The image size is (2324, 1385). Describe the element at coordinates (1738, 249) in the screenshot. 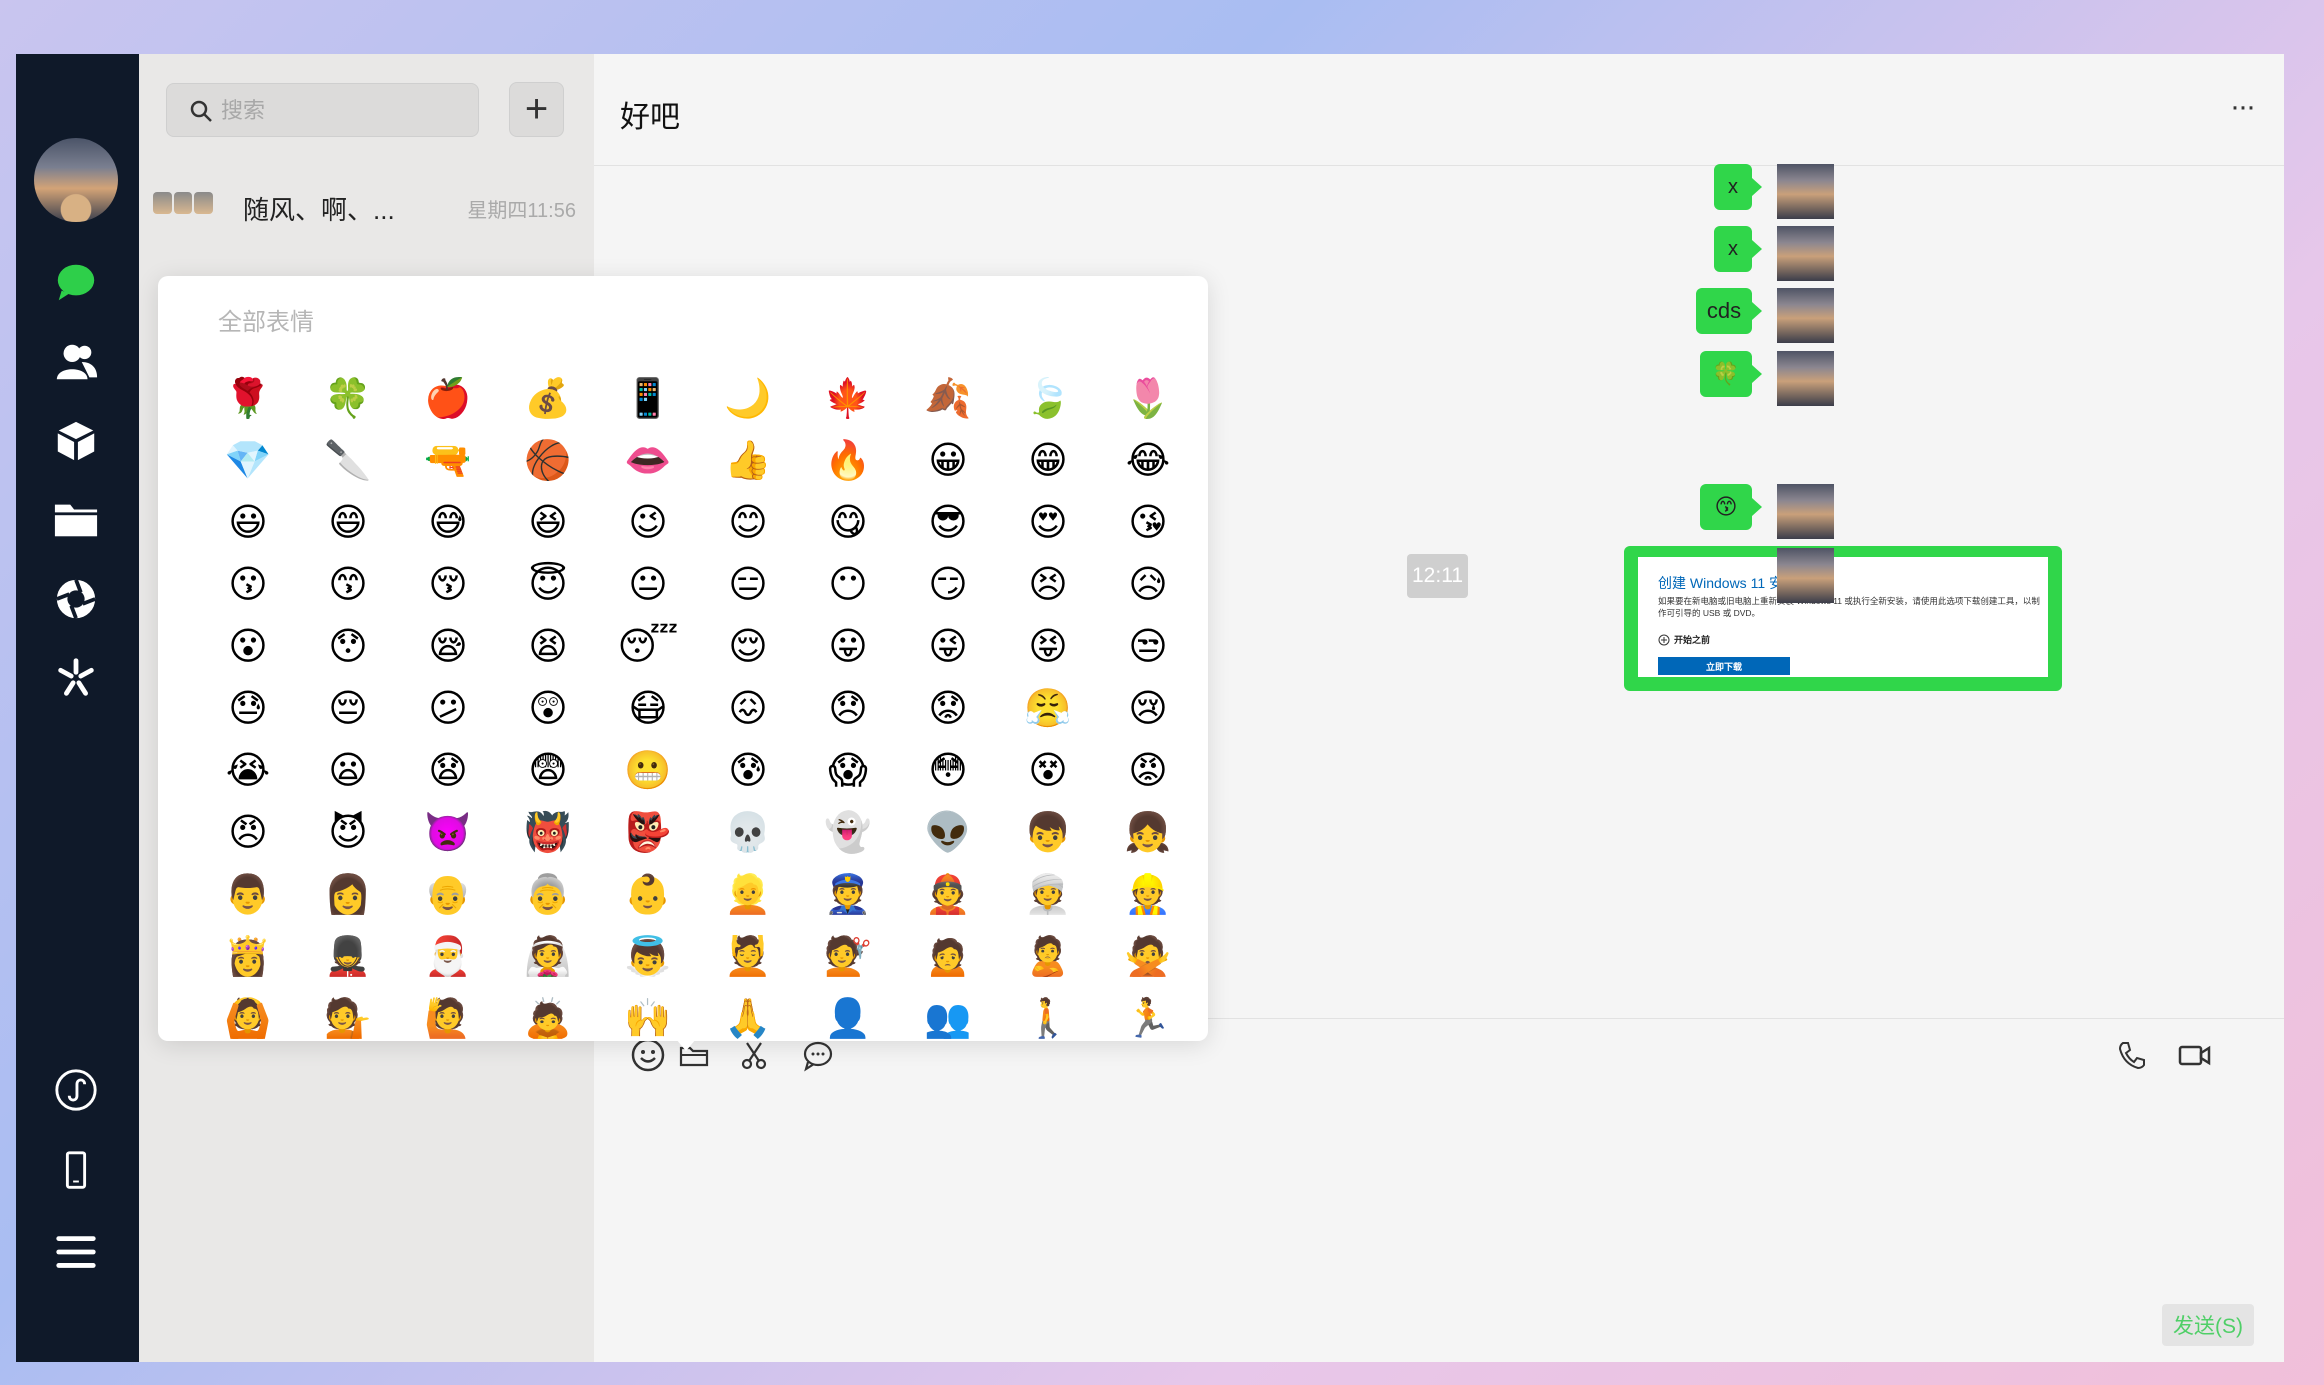

I see `message-bubble: x` at that location.